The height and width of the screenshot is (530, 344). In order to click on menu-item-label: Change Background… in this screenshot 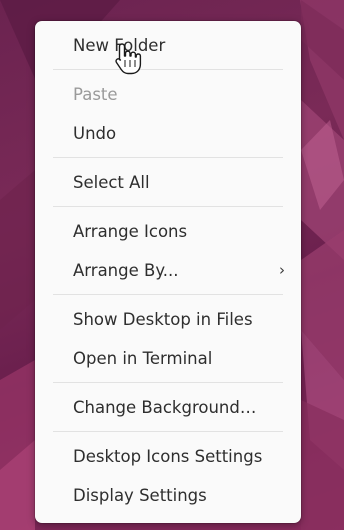, I will do `click(165, 407)`.